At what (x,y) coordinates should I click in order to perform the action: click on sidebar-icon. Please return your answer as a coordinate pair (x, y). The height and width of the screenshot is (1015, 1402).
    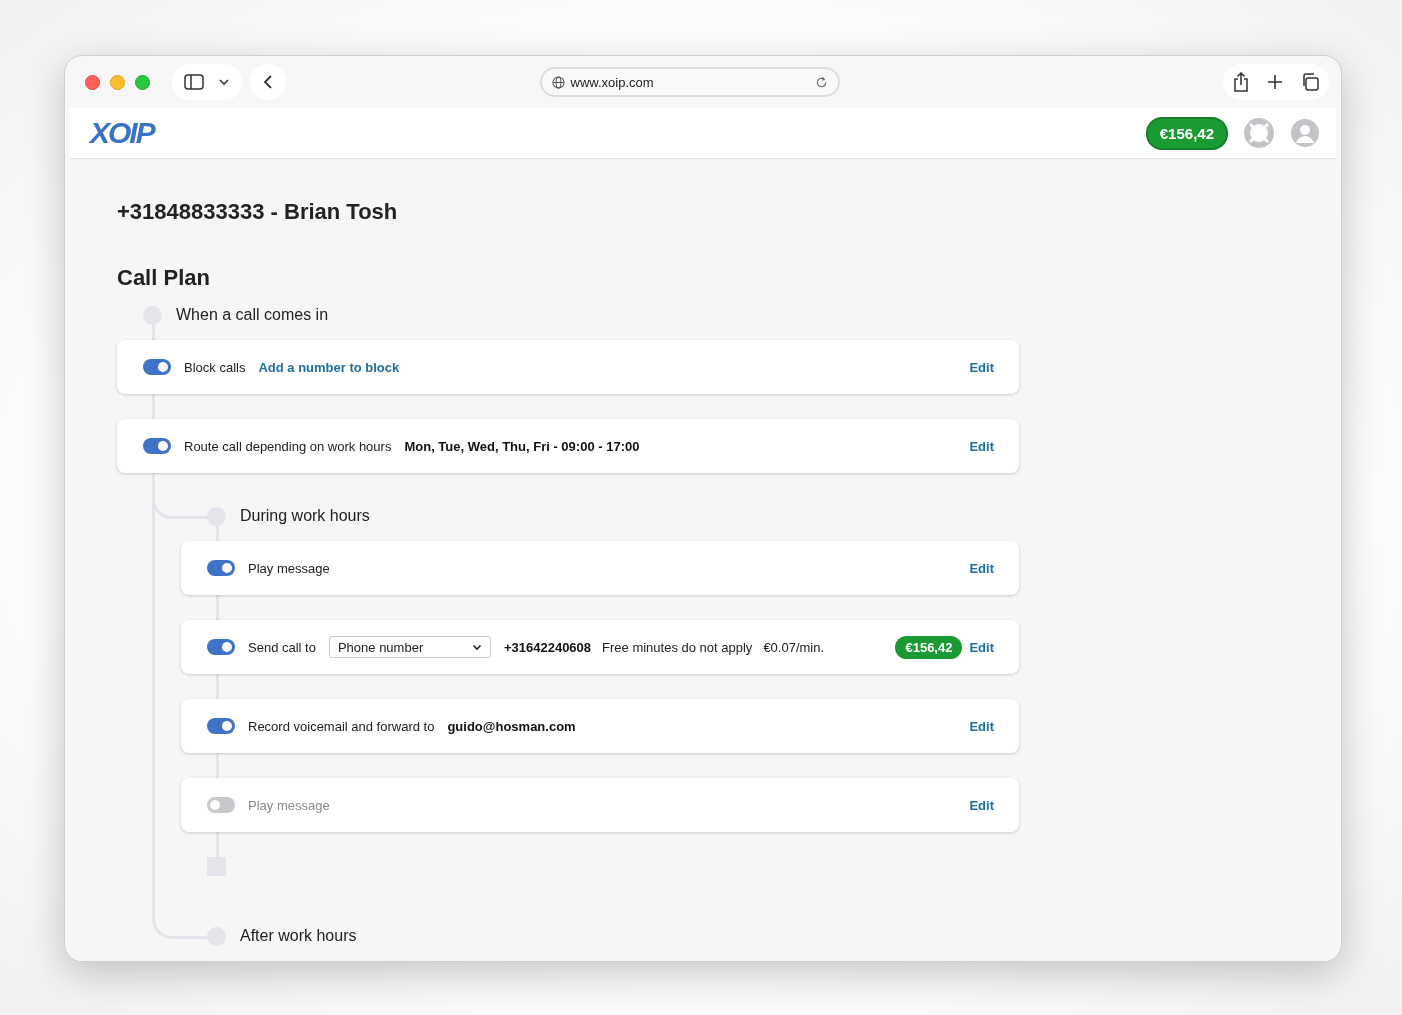
    Looking at the image, I should click on (194, 82).